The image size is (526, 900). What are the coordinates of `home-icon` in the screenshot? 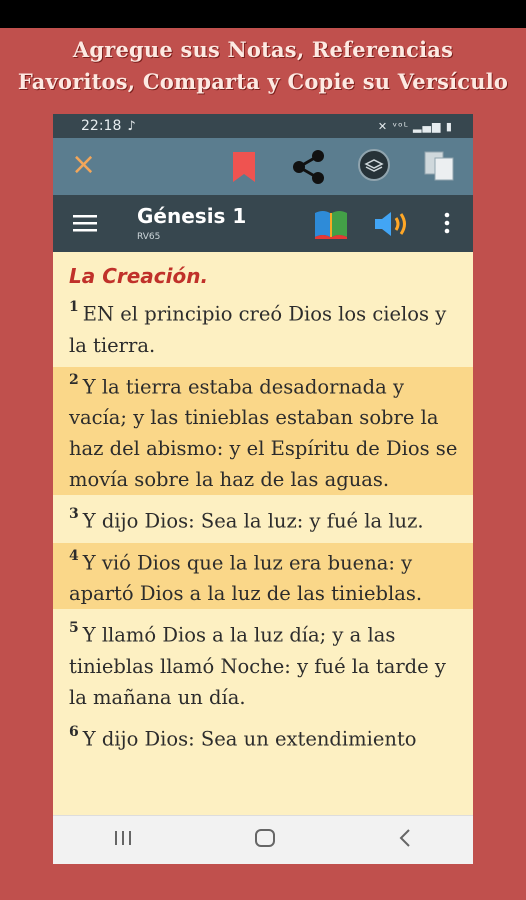 It's located at (265, 840).